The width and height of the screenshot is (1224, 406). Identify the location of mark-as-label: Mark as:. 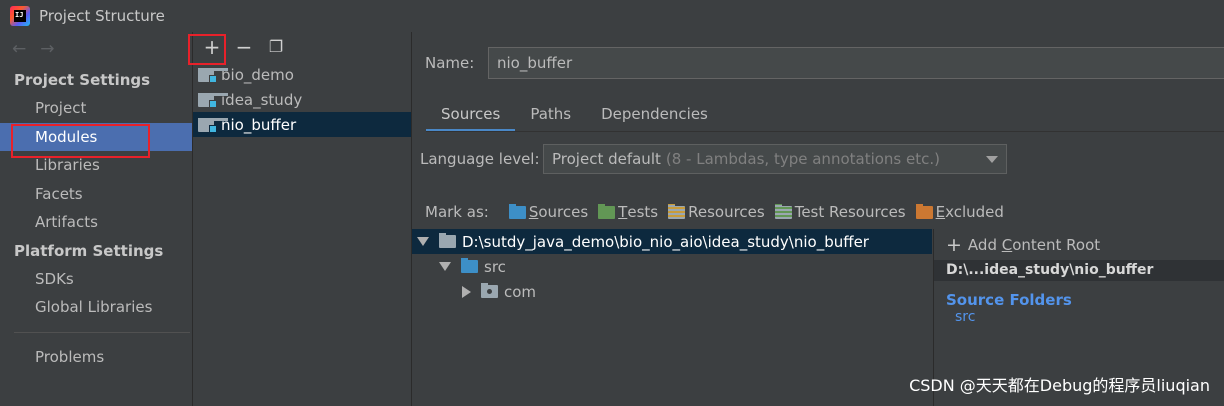
(457, 212).